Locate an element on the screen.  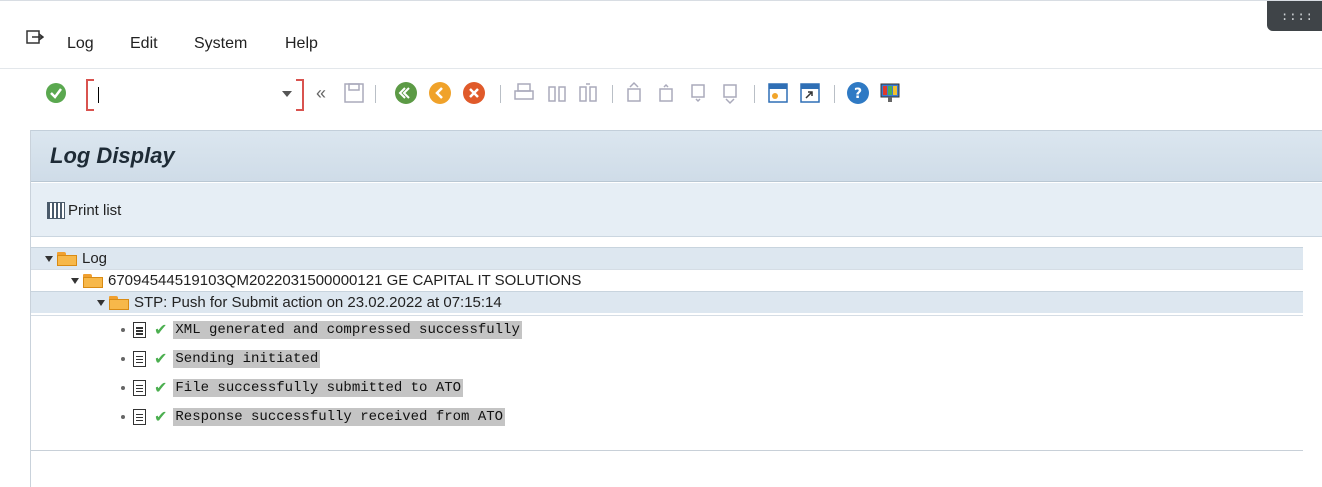
cancel-icon is located at coordinates (474, 93).